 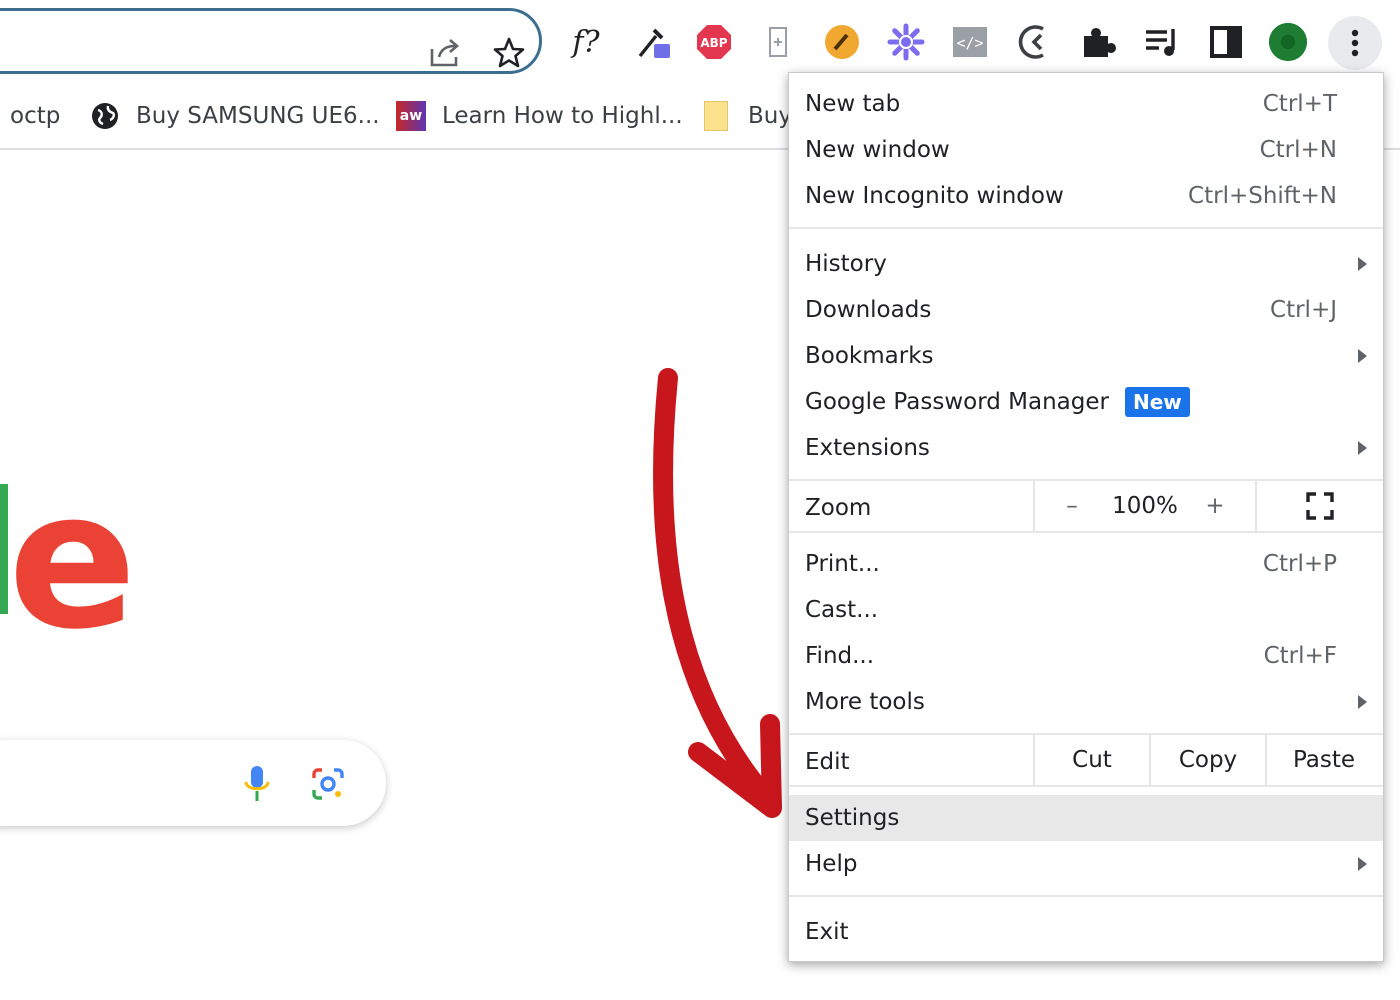 I want to click on folder-icon, so click(x=716, y=116).